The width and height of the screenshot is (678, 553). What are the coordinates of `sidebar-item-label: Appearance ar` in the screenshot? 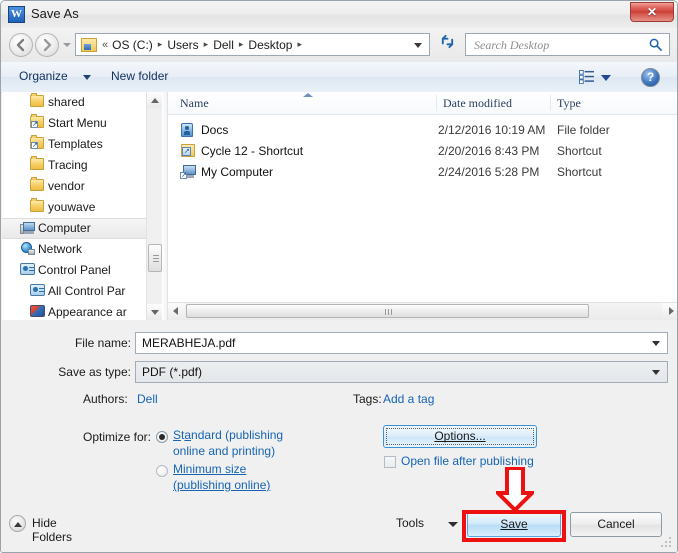 It's located at (87, 312).